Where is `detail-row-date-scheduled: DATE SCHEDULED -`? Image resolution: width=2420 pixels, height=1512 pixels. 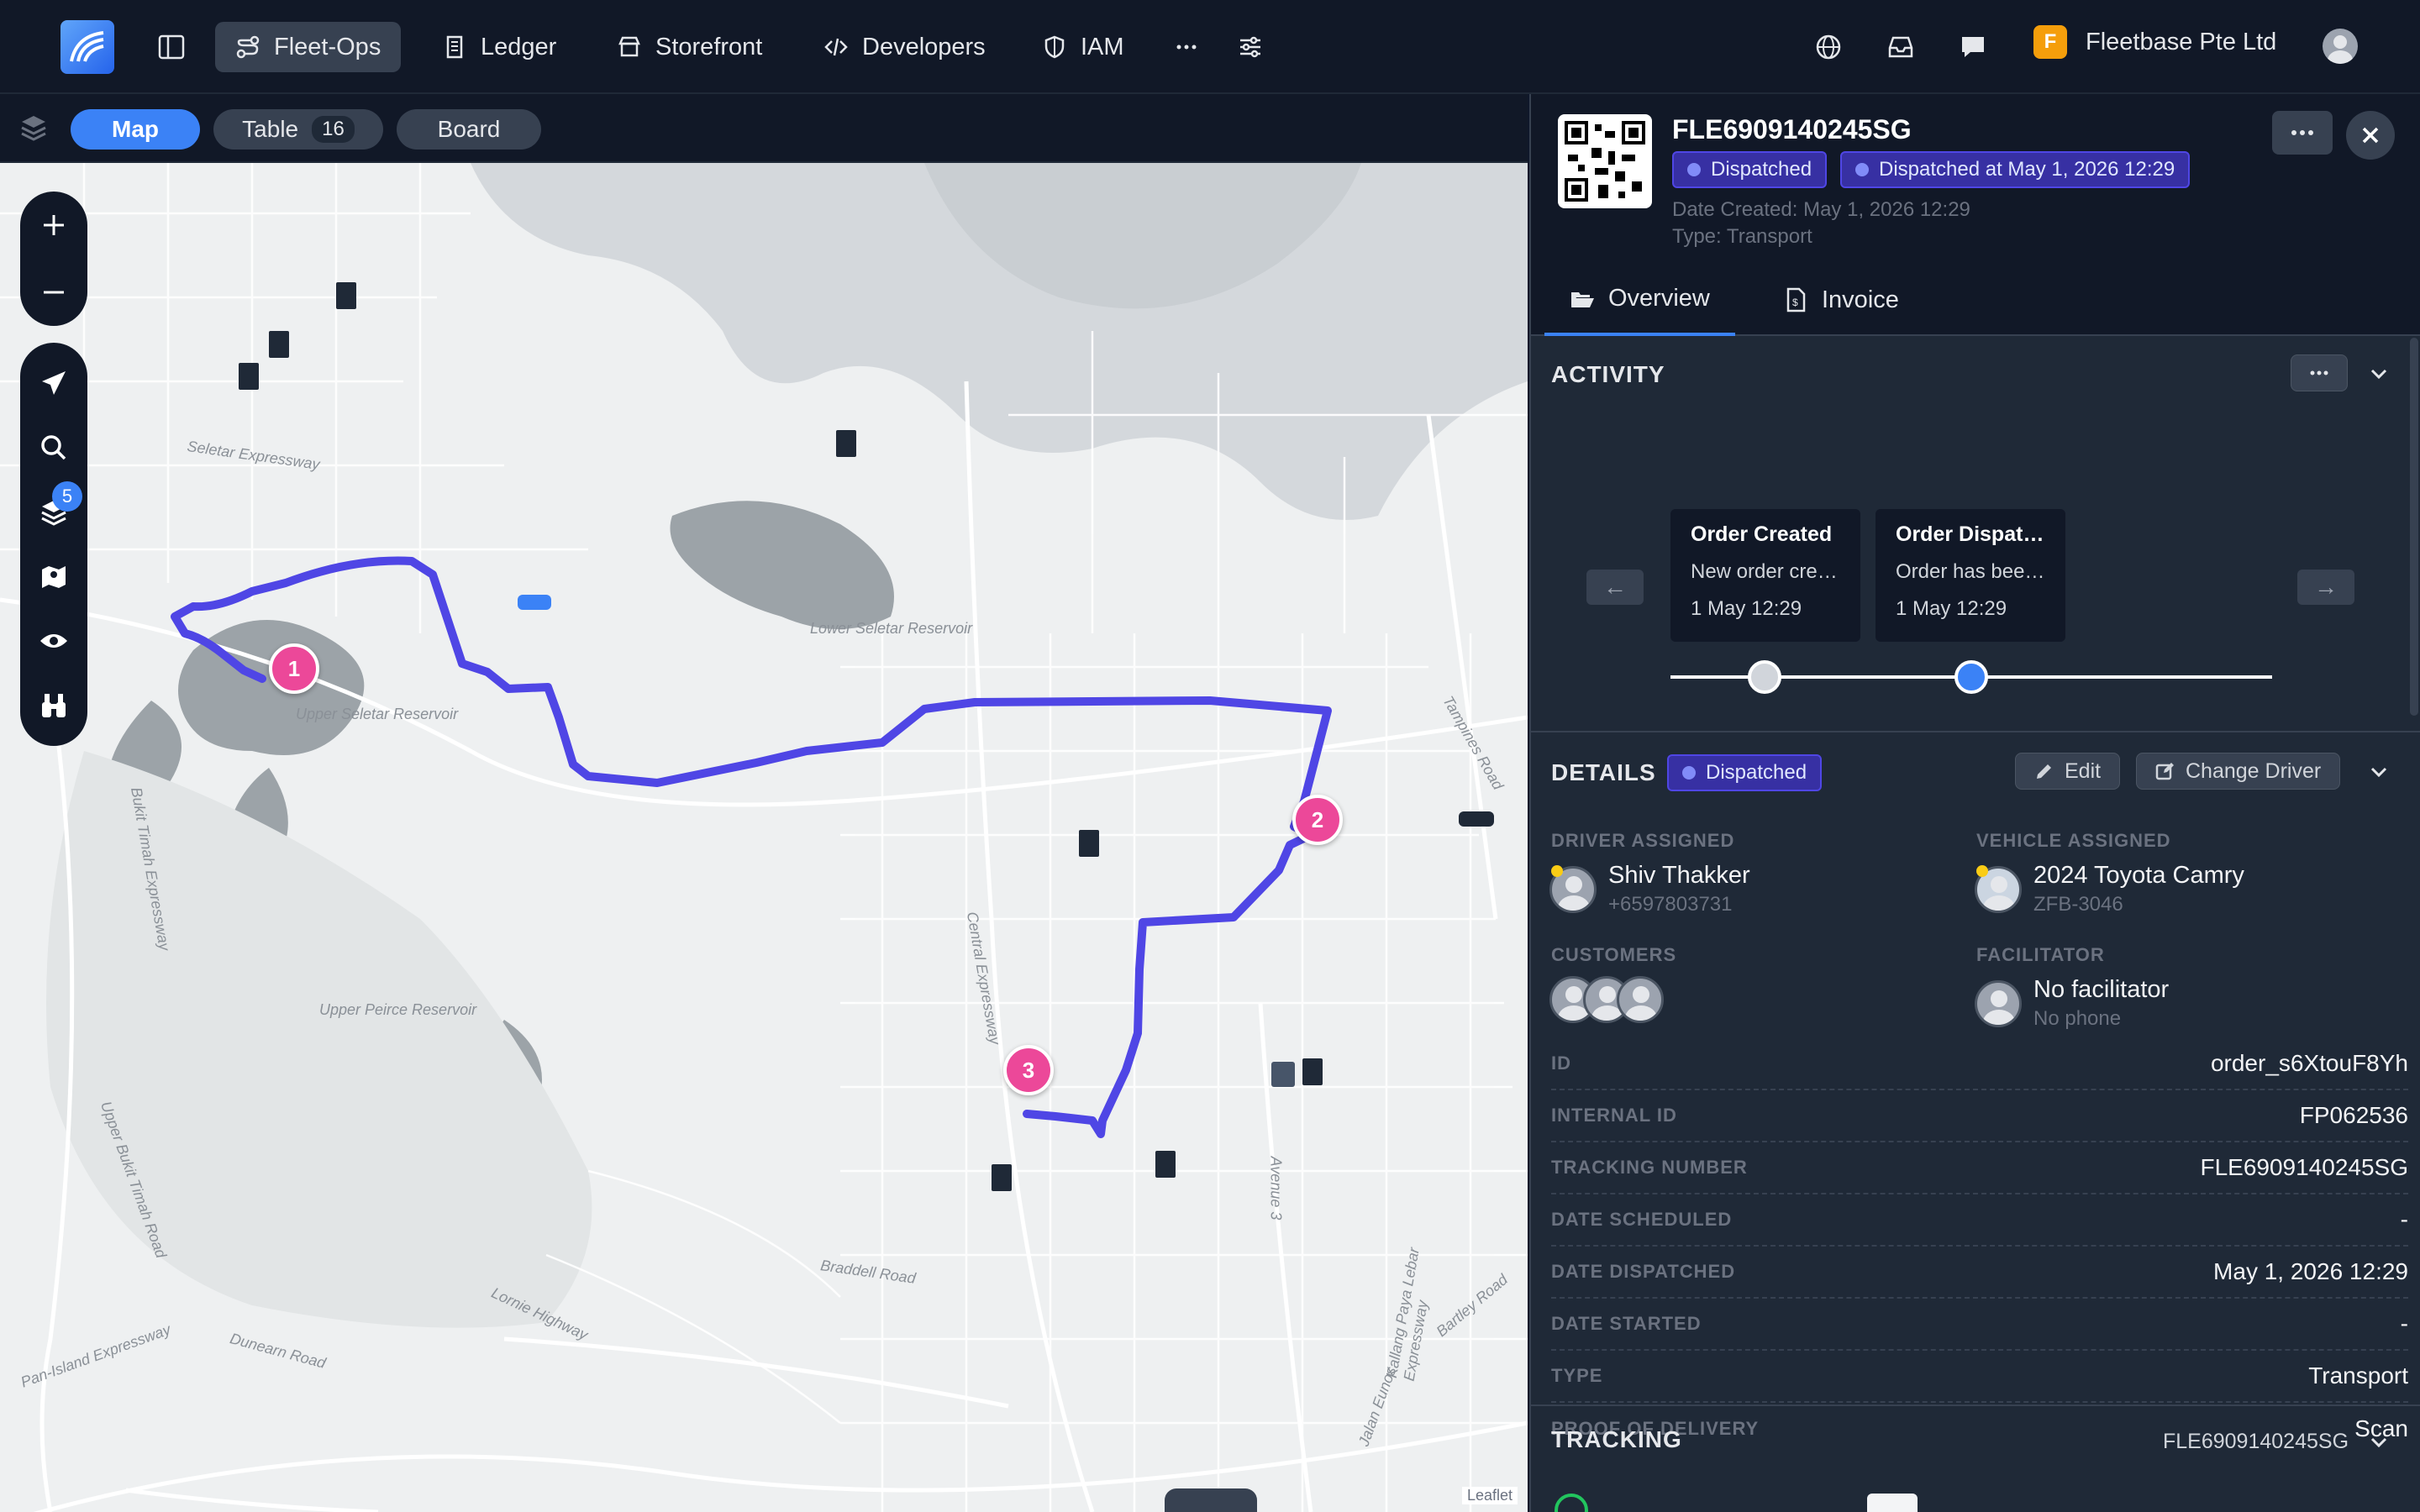 detail-row-date-scheduled: DATE SCHEDULED - is located at coordinates (1980, 1220).